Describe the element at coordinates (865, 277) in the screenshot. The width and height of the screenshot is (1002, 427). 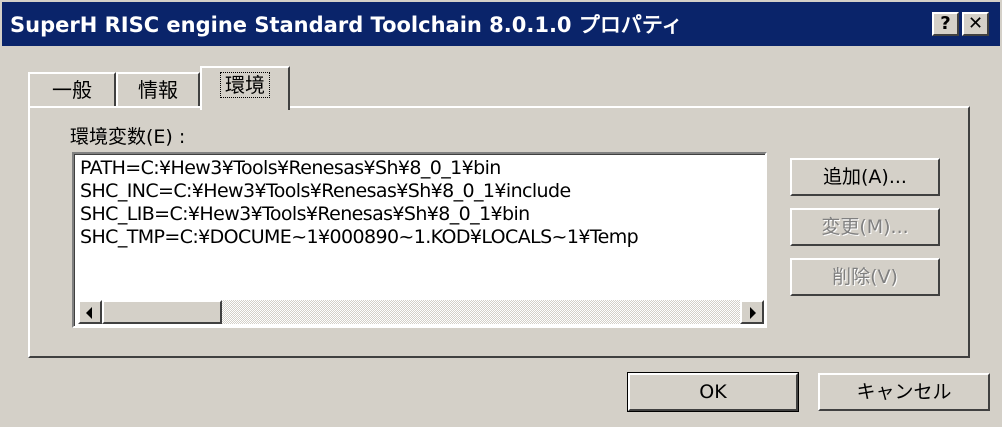
I see `delete-button: 削除(V)` at that location.